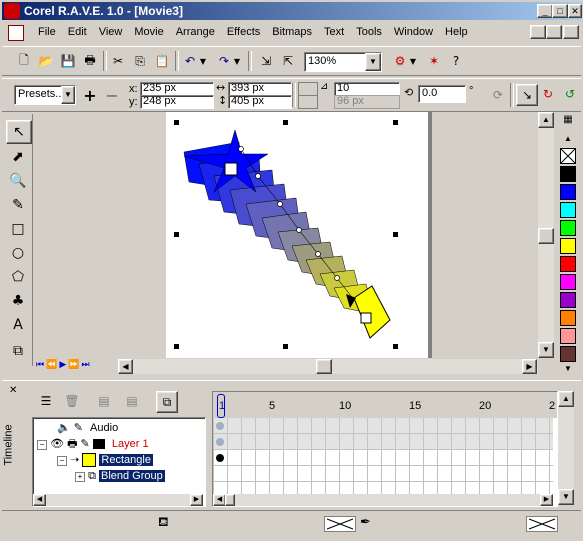 The width and height of the screenshot is (583, 541). What do you see at coordinates (568, 282) in the screenshot?
I see `swatch-magenta` at bounding box center [568, 282].